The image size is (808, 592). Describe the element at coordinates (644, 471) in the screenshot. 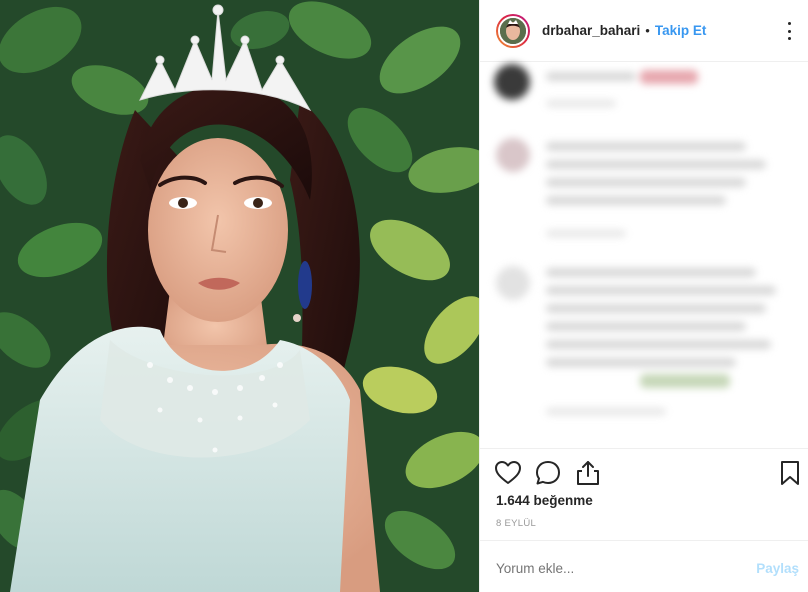

I see `action-bar` at that location.